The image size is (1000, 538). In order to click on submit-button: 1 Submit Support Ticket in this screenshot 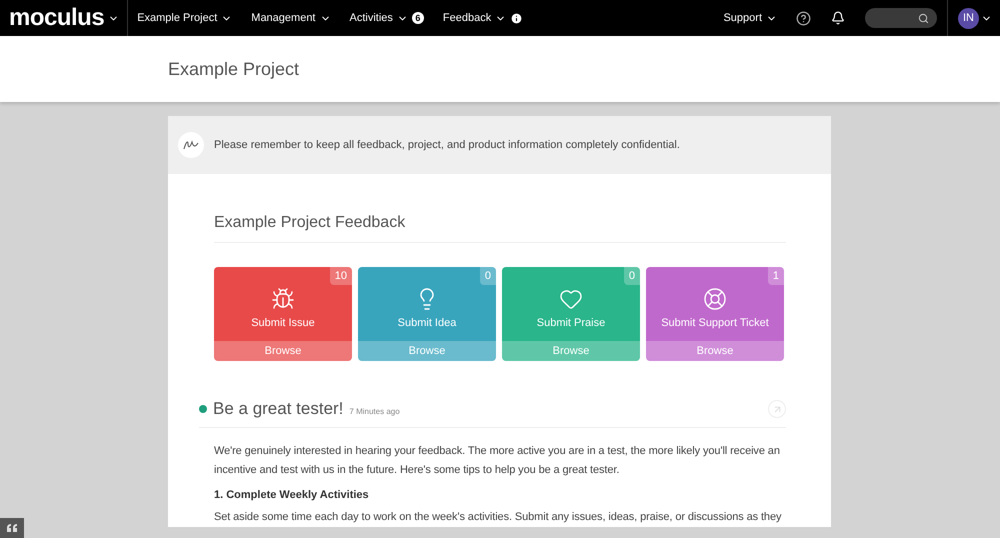, I will do `click(715, 304)`.